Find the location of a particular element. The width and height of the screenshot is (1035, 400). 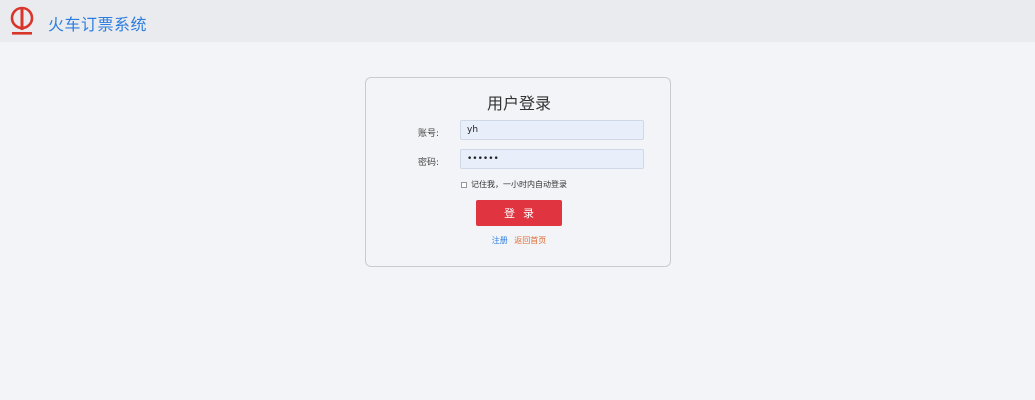

remember-label: 记住我，一小时内自动登录 is located at coordinates (519, 184).